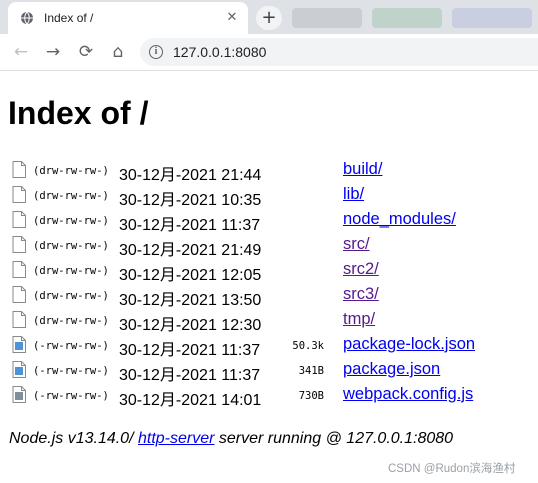 The width and height of the screenshot is (538, 483). What do you see at coordinates (452, 469) in the screenshot?
I see `watermark: CSDN @Rudon滨海渔村` at bounding box center [452, 469].